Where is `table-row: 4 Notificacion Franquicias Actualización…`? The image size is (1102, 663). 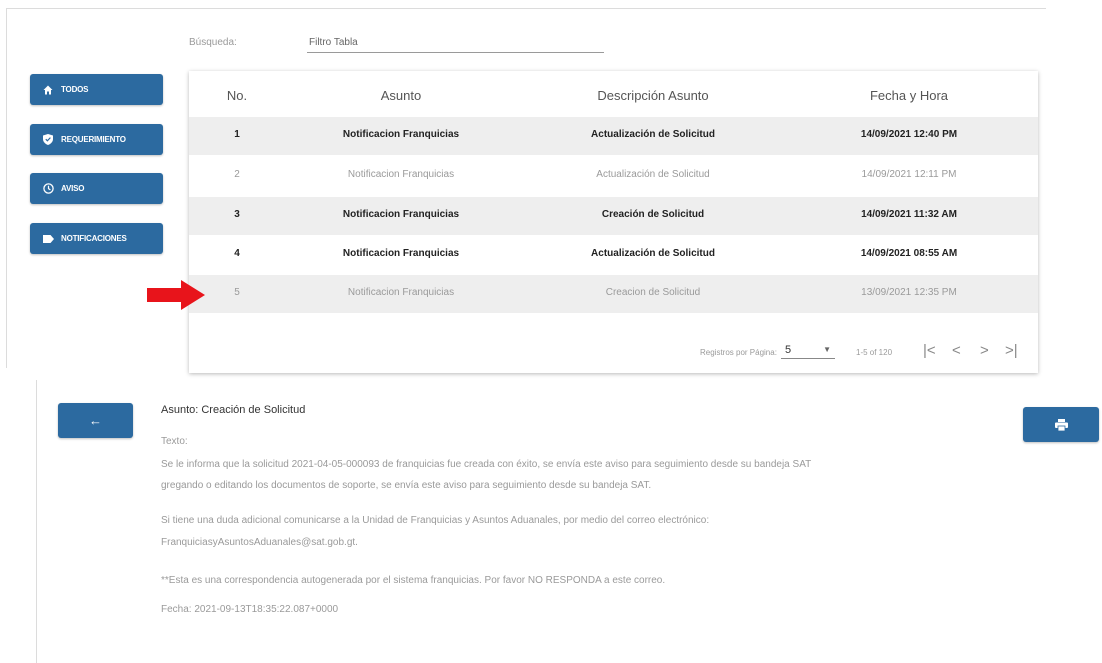
table-row: 4 Notificacion Franquicias Actualización… is located at coordinates (613, 255).